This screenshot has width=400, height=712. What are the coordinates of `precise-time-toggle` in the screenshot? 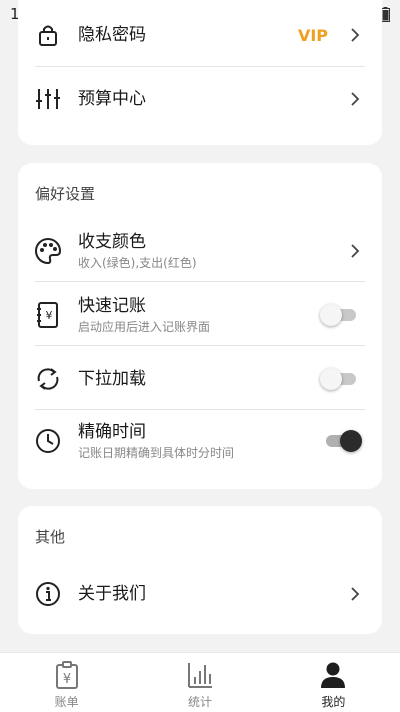 It's located at (342, 441).